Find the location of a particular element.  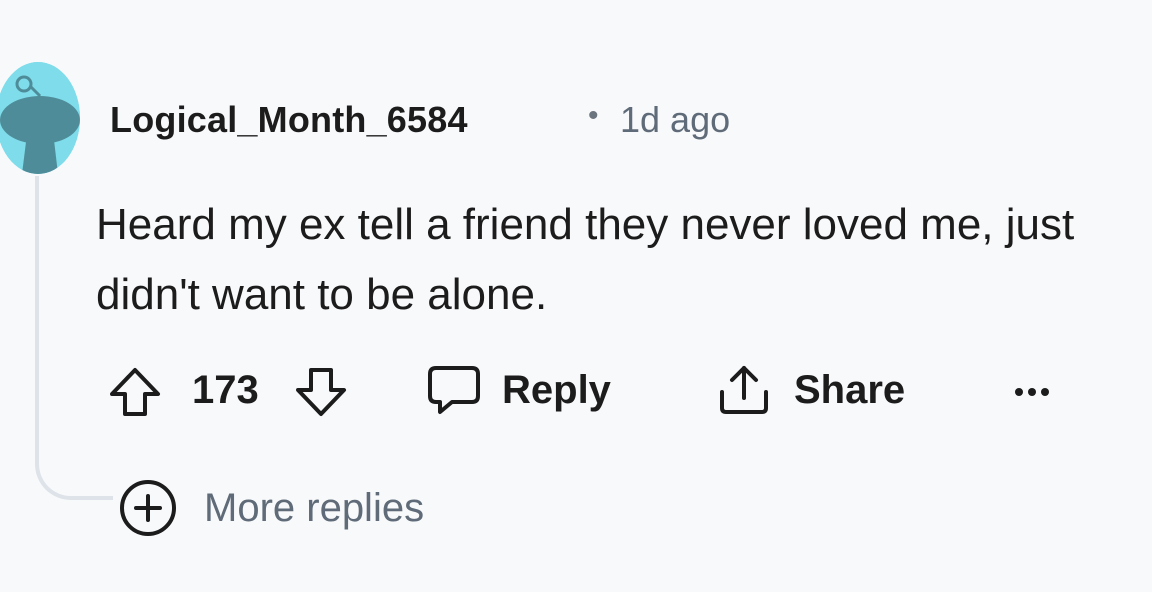

reddit-snoo-avatar-icon is located at coordinates (40, 118).